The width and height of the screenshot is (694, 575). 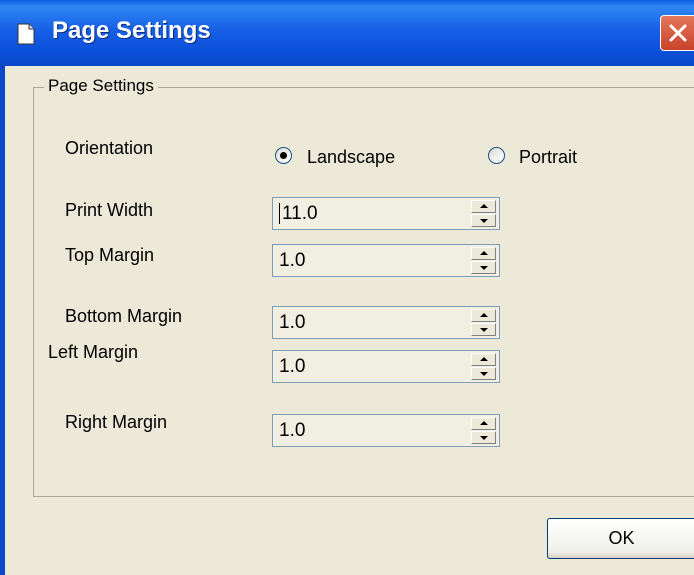 What do you see at coordinates (292, 323) in the screenshot?
I see `bottom-margin-value: 1.0` at bounding box center [292, 323].